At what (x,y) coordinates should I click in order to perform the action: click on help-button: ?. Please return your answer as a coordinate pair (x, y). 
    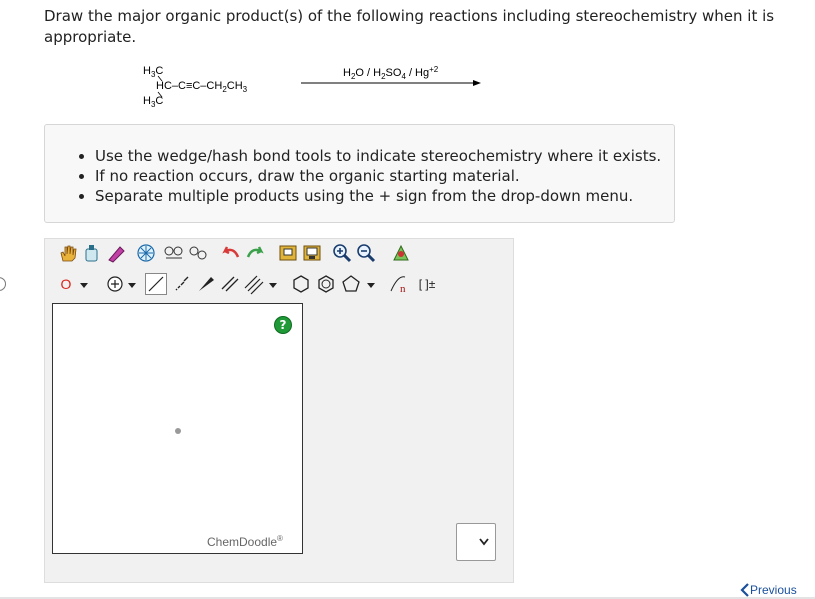
    Looking at the image, I should click on (283, 325).